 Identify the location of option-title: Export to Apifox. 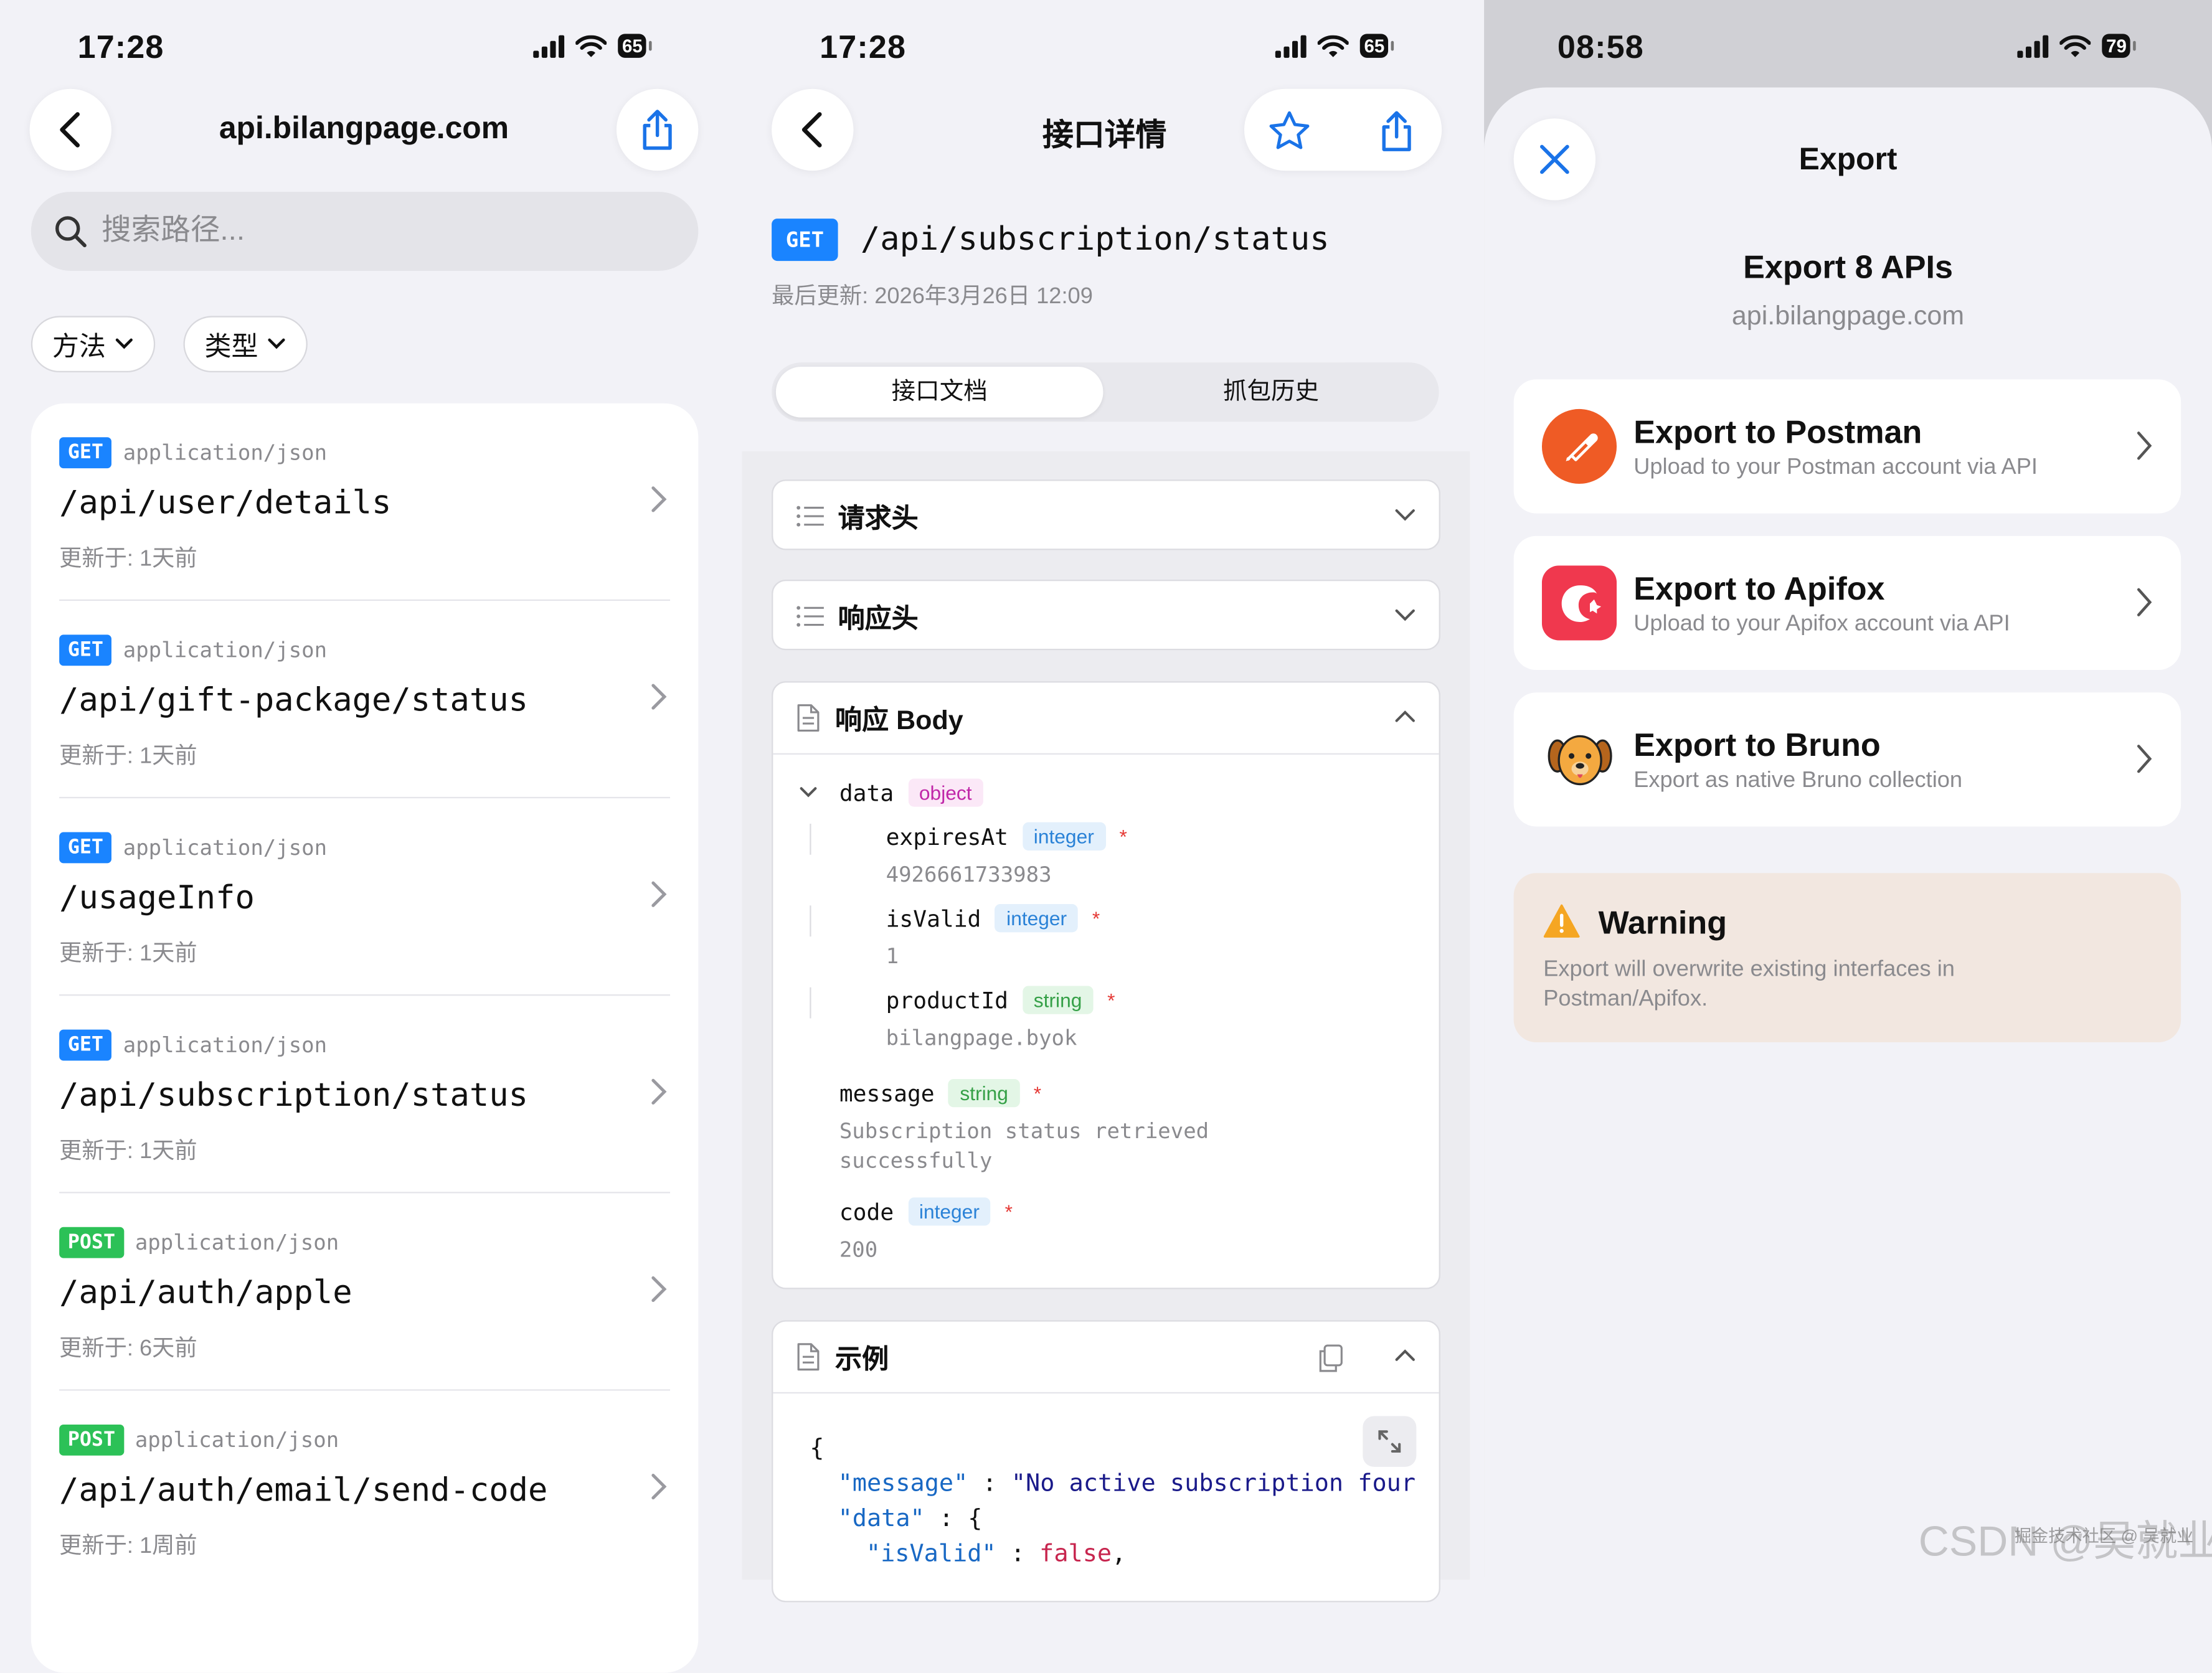
(1759, 588).